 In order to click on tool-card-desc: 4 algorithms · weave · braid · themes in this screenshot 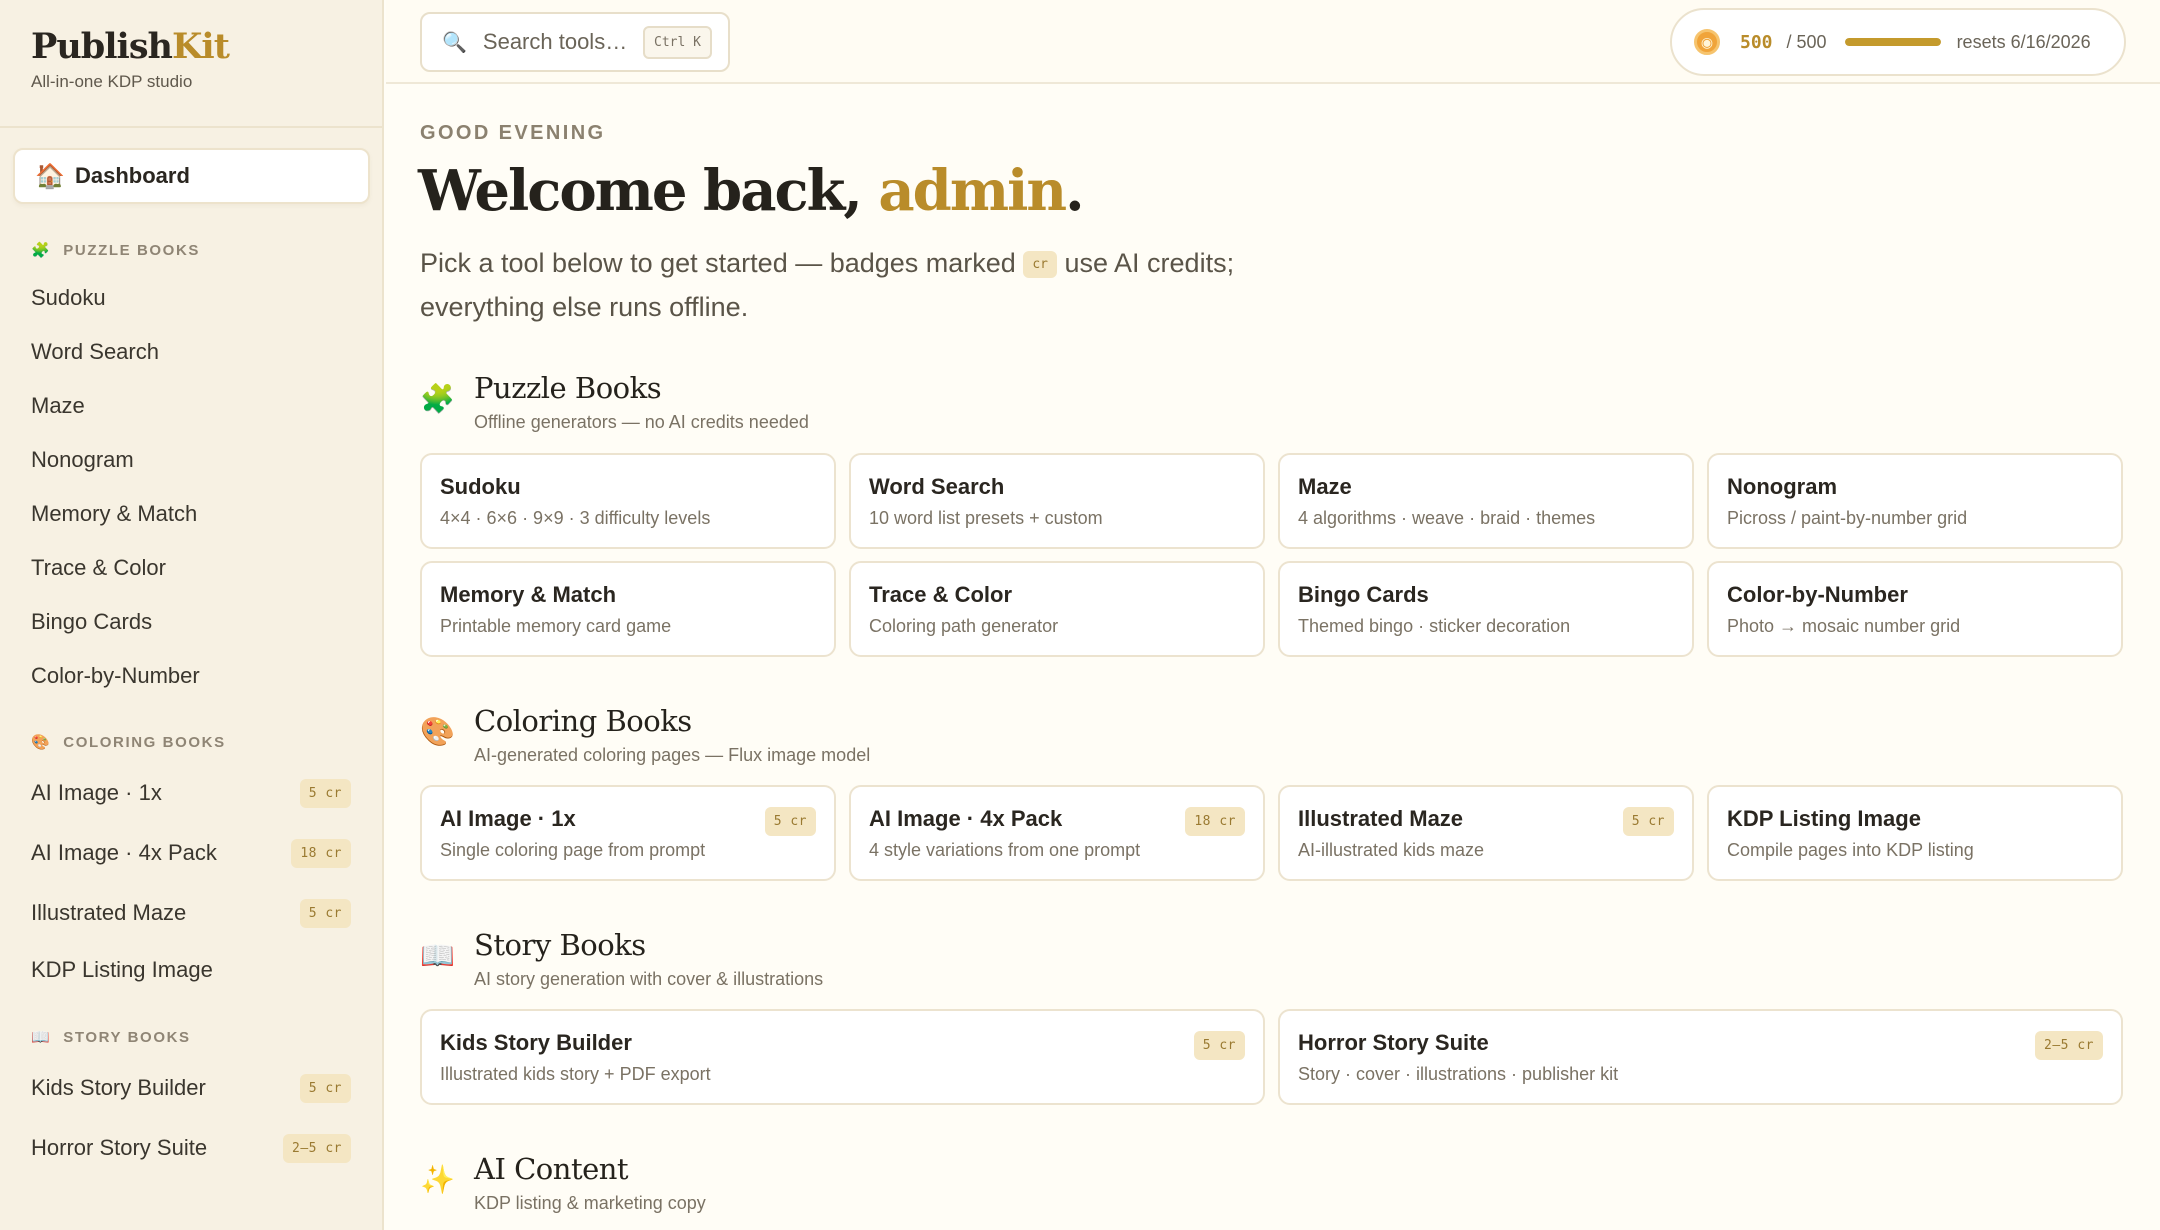, I will do `click(1447, 518)`.